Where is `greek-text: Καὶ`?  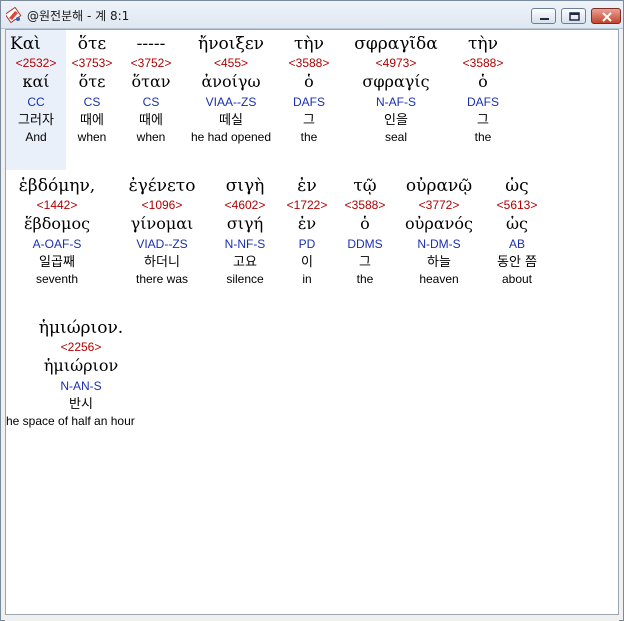 greek-text: Καὶ is located at coordinates (25, 44).